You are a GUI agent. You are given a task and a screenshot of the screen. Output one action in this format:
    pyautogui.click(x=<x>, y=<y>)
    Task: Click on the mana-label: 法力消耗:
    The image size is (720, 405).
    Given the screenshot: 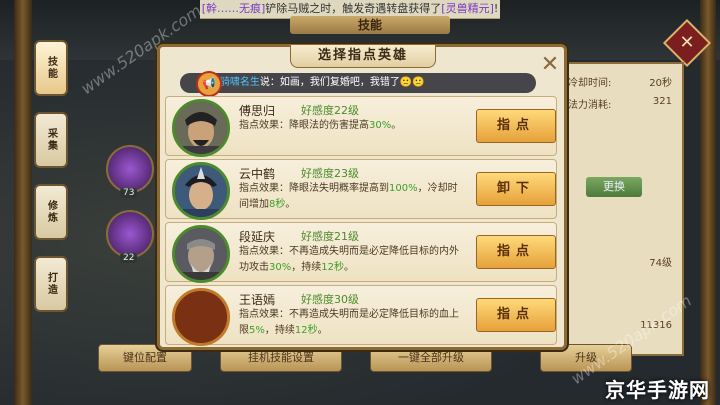 What is the action you would take?
    pyautogui.click(x=590, y=105)
    